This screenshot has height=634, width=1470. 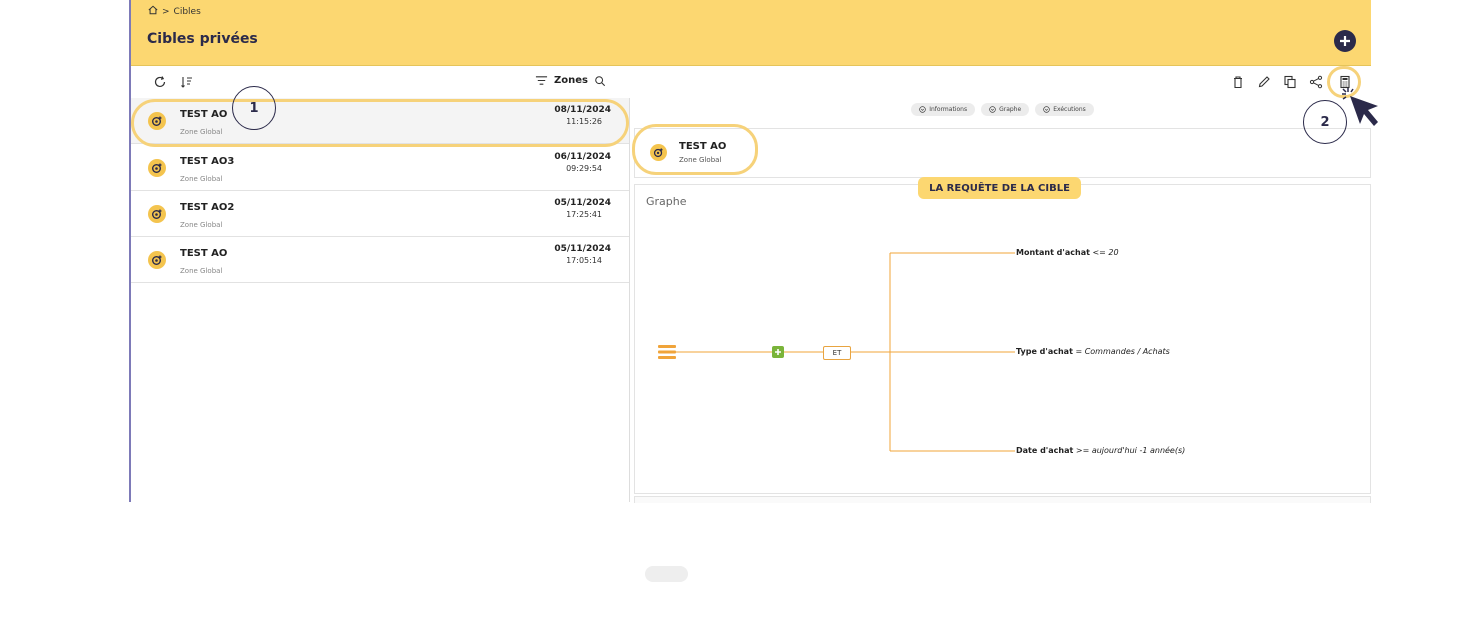 I want to click on tab-label: Informations, so click(x=948, y=109).